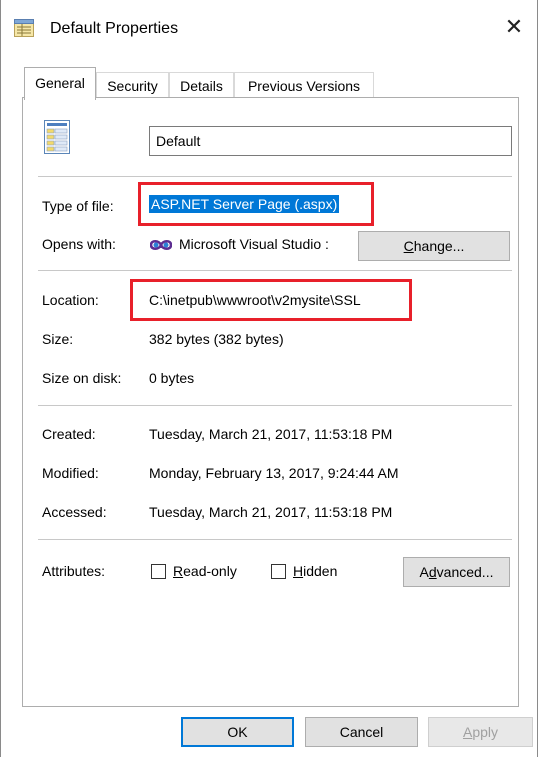 The width and height of the screenshot is (538, 757). Describe the element at coordinates (237, 732) in the screenshot. I see `ok-button: OK` at that location.